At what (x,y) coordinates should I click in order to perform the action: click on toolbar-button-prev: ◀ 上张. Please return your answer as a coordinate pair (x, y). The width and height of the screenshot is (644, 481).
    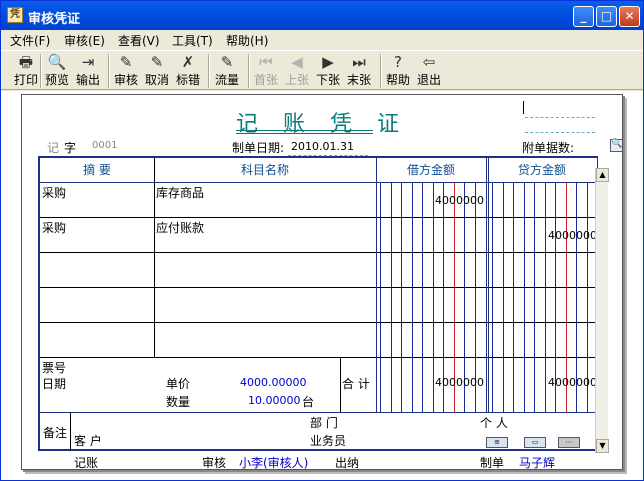
    Looking at the image, I should click on (297, 71).